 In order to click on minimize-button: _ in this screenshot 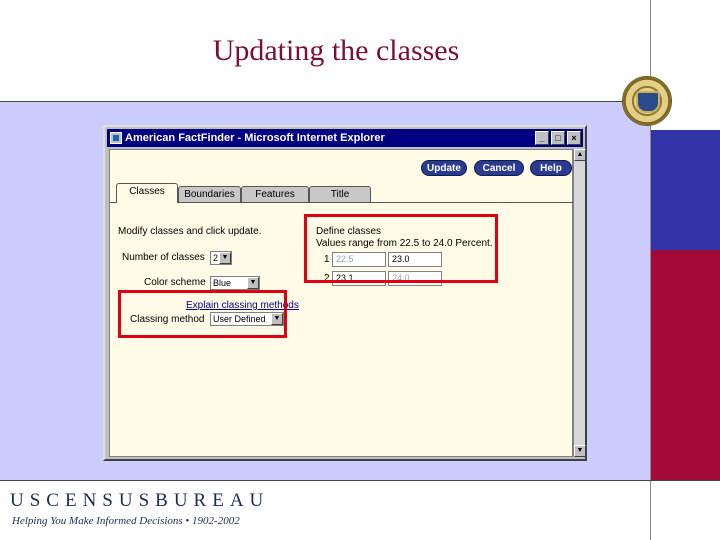, I will do `click(542, 138)`.